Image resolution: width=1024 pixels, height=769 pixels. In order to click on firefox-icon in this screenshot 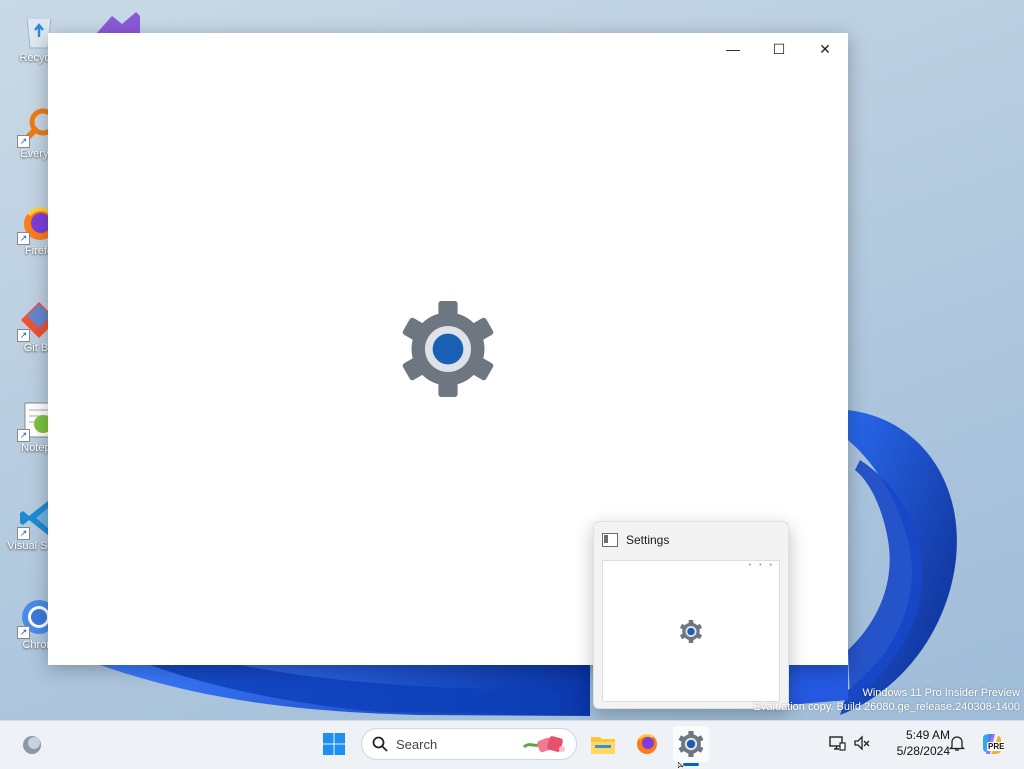, I will do `click(647, 744)`.